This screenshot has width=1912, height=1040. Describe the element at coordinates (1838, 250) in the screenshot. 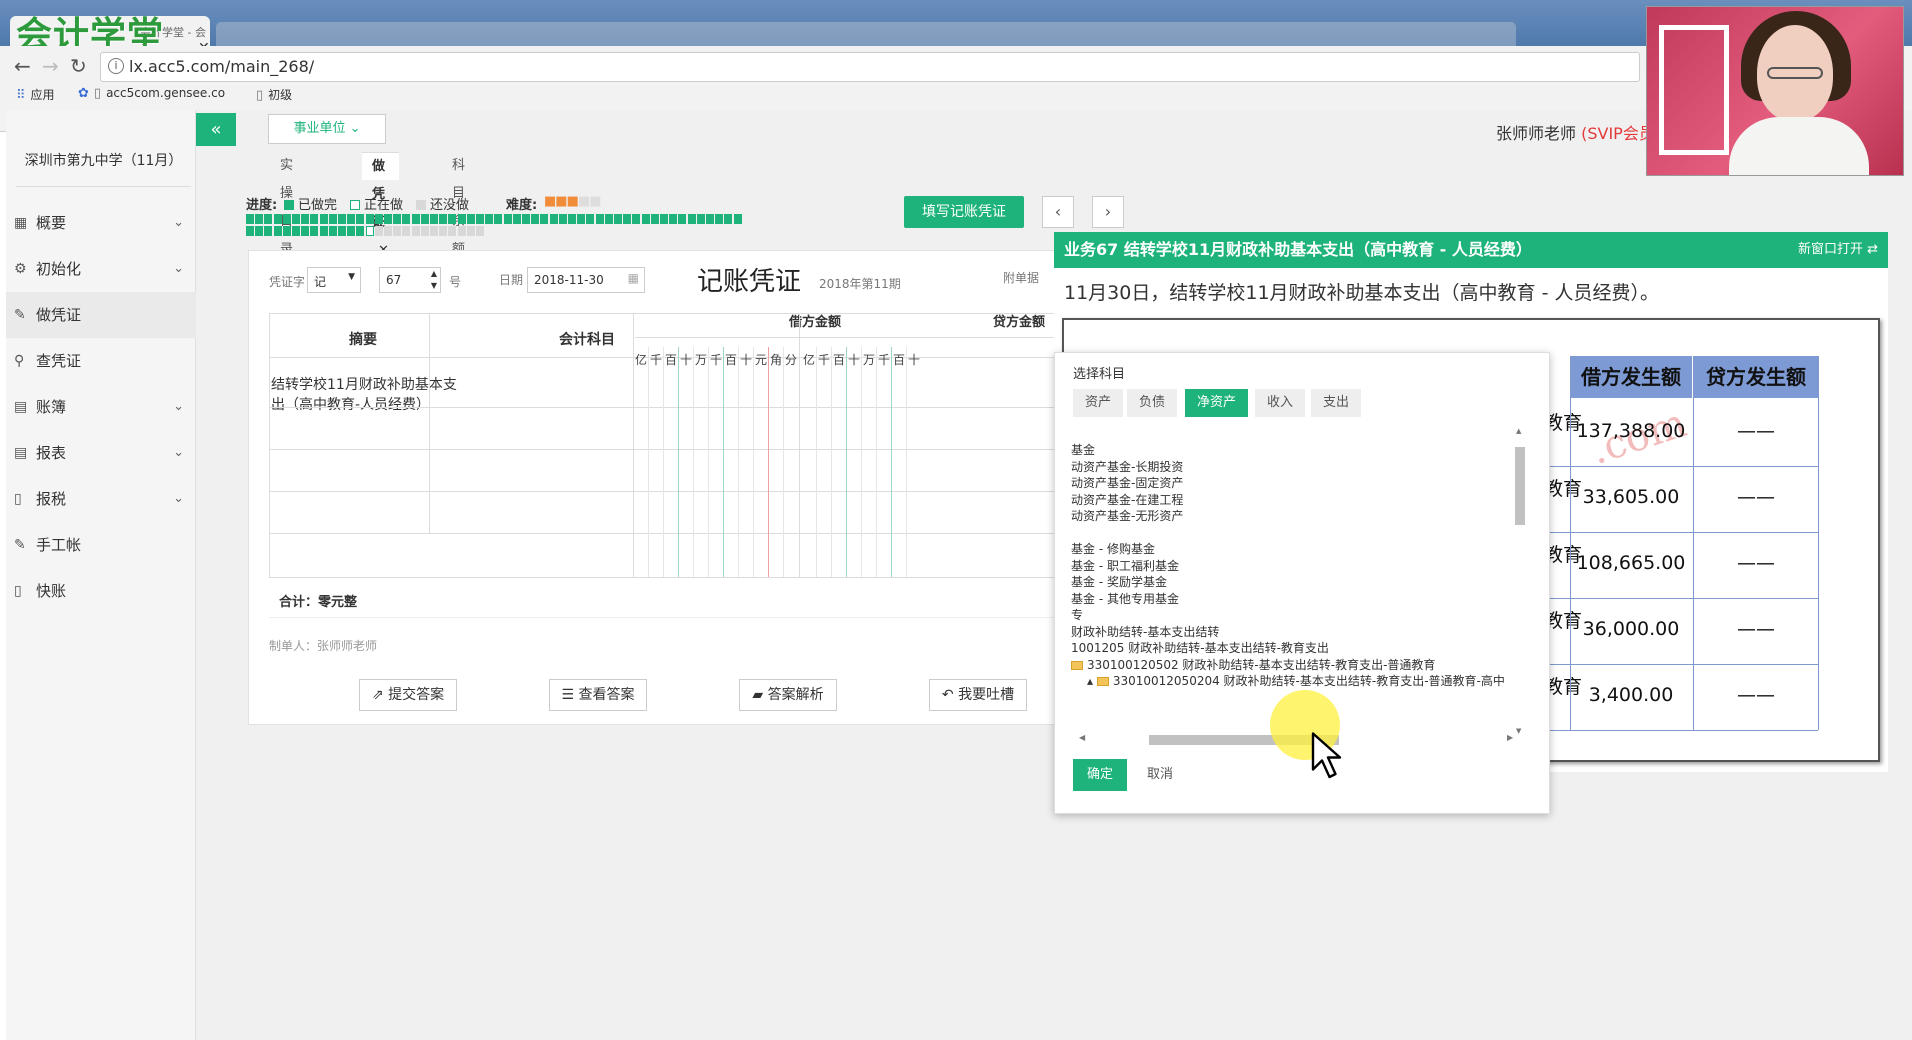

I see `new-window-link: 新窗口打开 ⇄` at that location.